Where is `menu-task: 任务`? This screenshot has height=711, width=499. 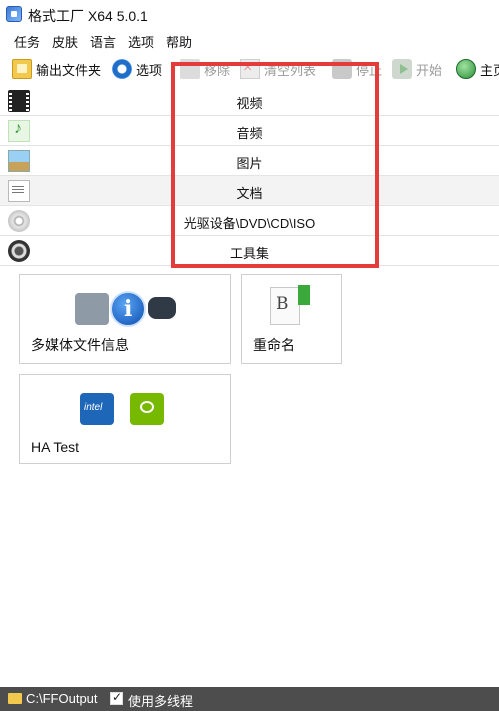
menu-task: 任务 is located at coordinates (27, 41).